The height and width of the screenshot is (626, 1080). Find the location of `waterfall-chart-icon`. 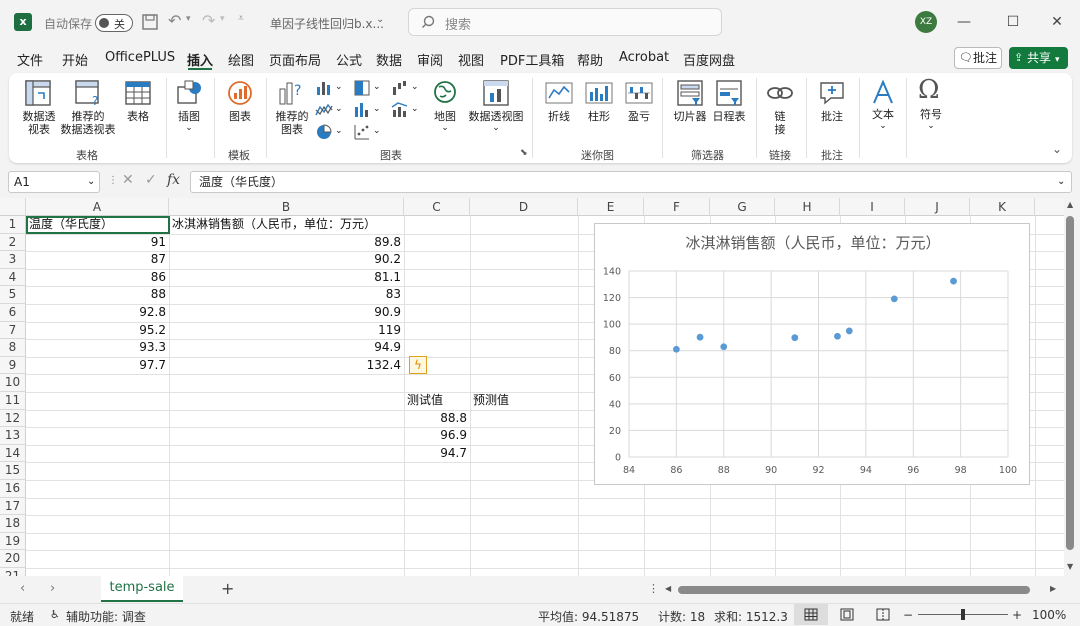

waterfall-chart-icon is located at coordinates (400, 88).